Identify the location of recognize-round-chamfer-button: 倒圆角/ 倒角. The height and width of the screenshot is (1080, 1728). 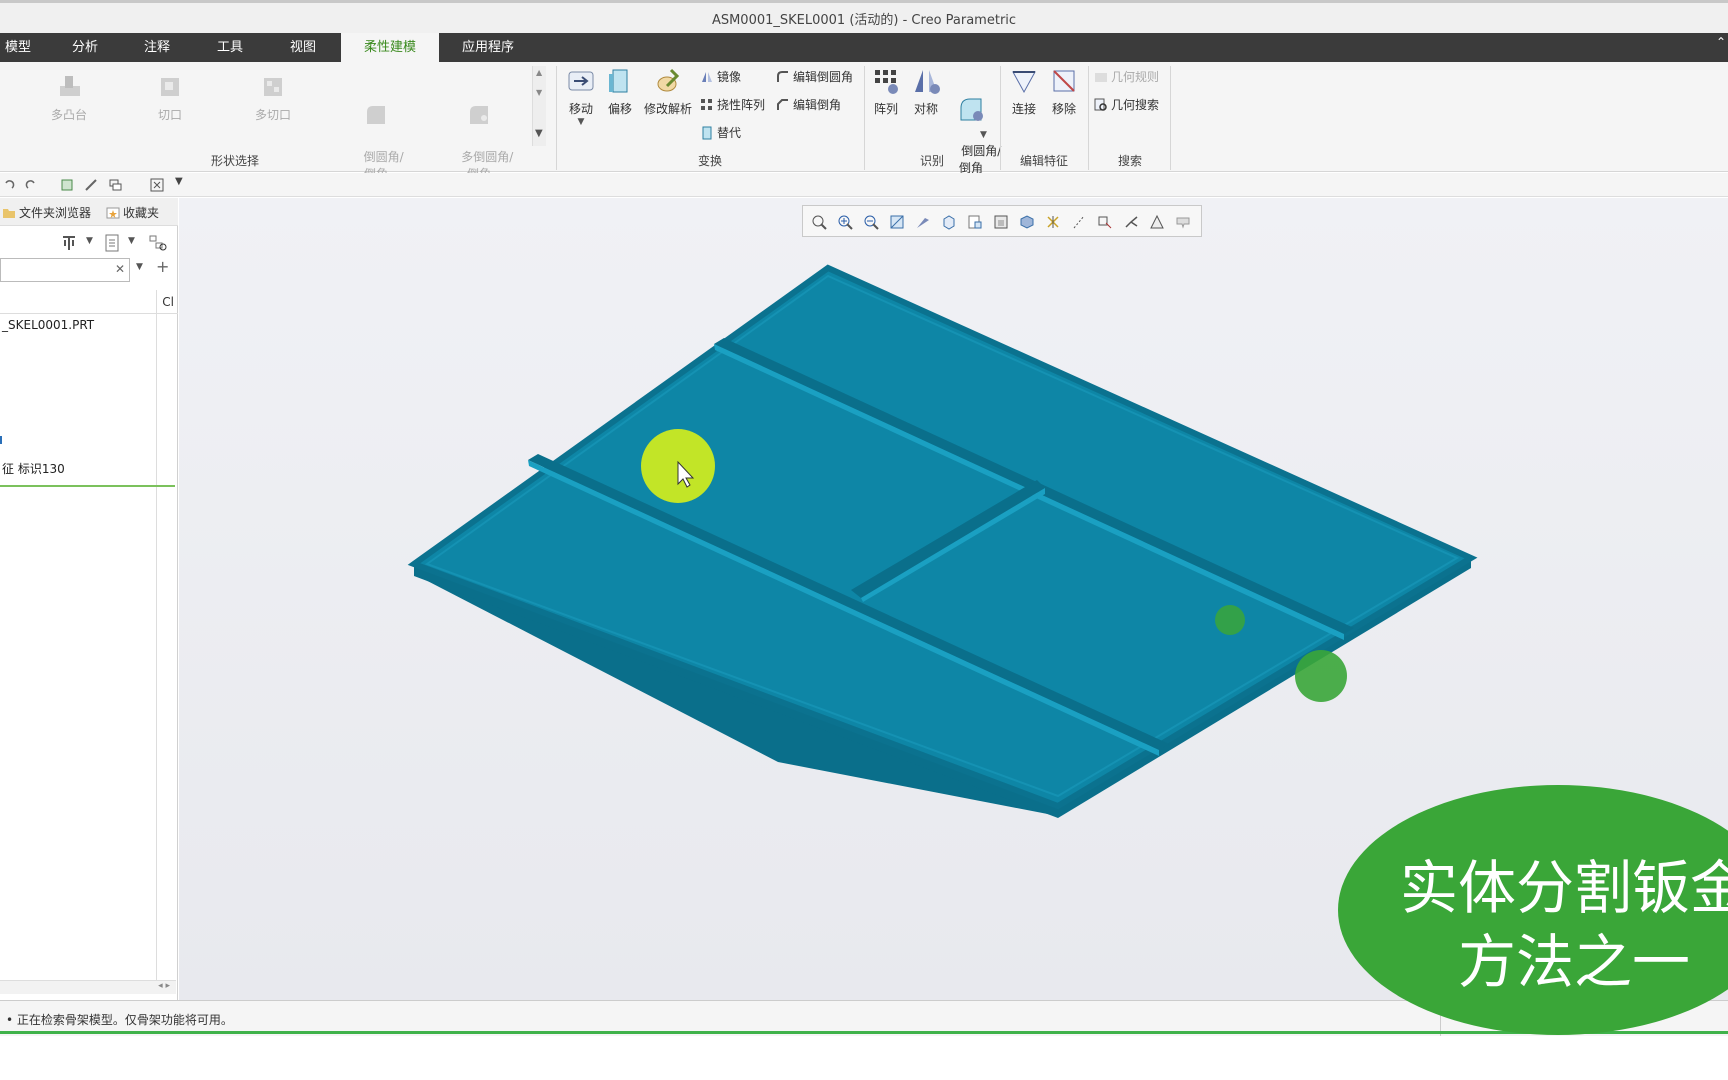
(973, 128).